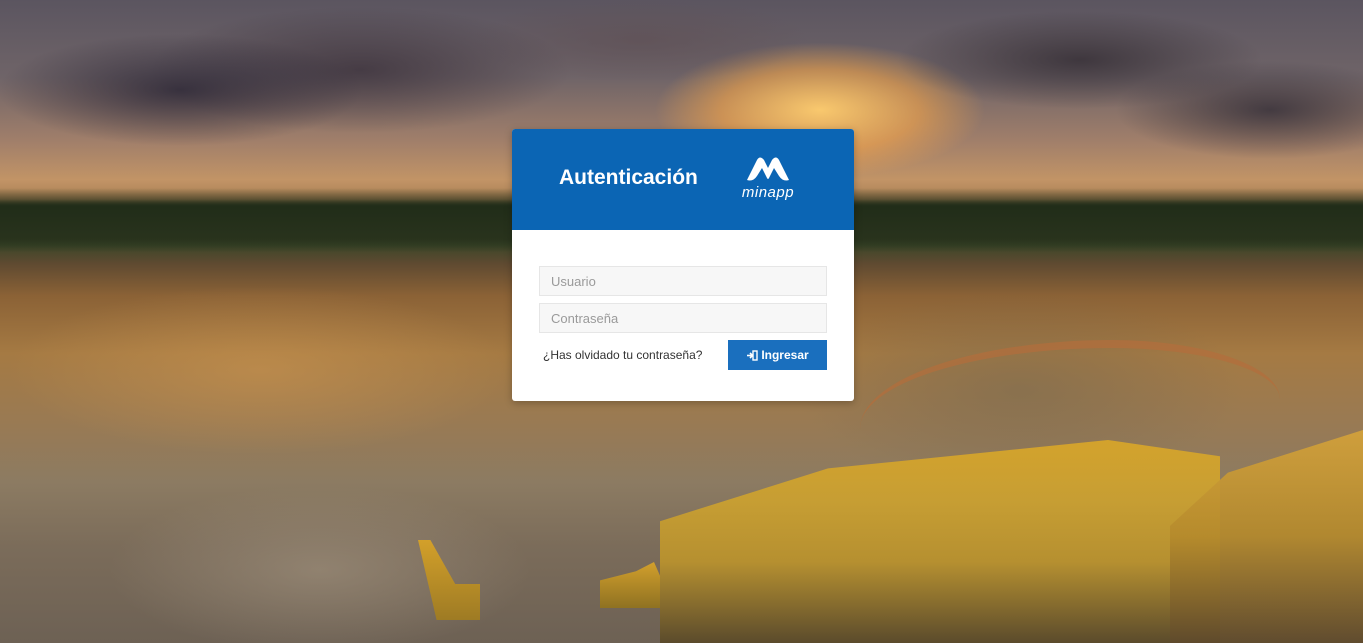 Image resolution: width=1363 pixels, height=643 pixels. What do you see at coordinates (785, 355) in the screenshot?
I see `login-button-label: Ingresar` at bounding box center [785, 355].